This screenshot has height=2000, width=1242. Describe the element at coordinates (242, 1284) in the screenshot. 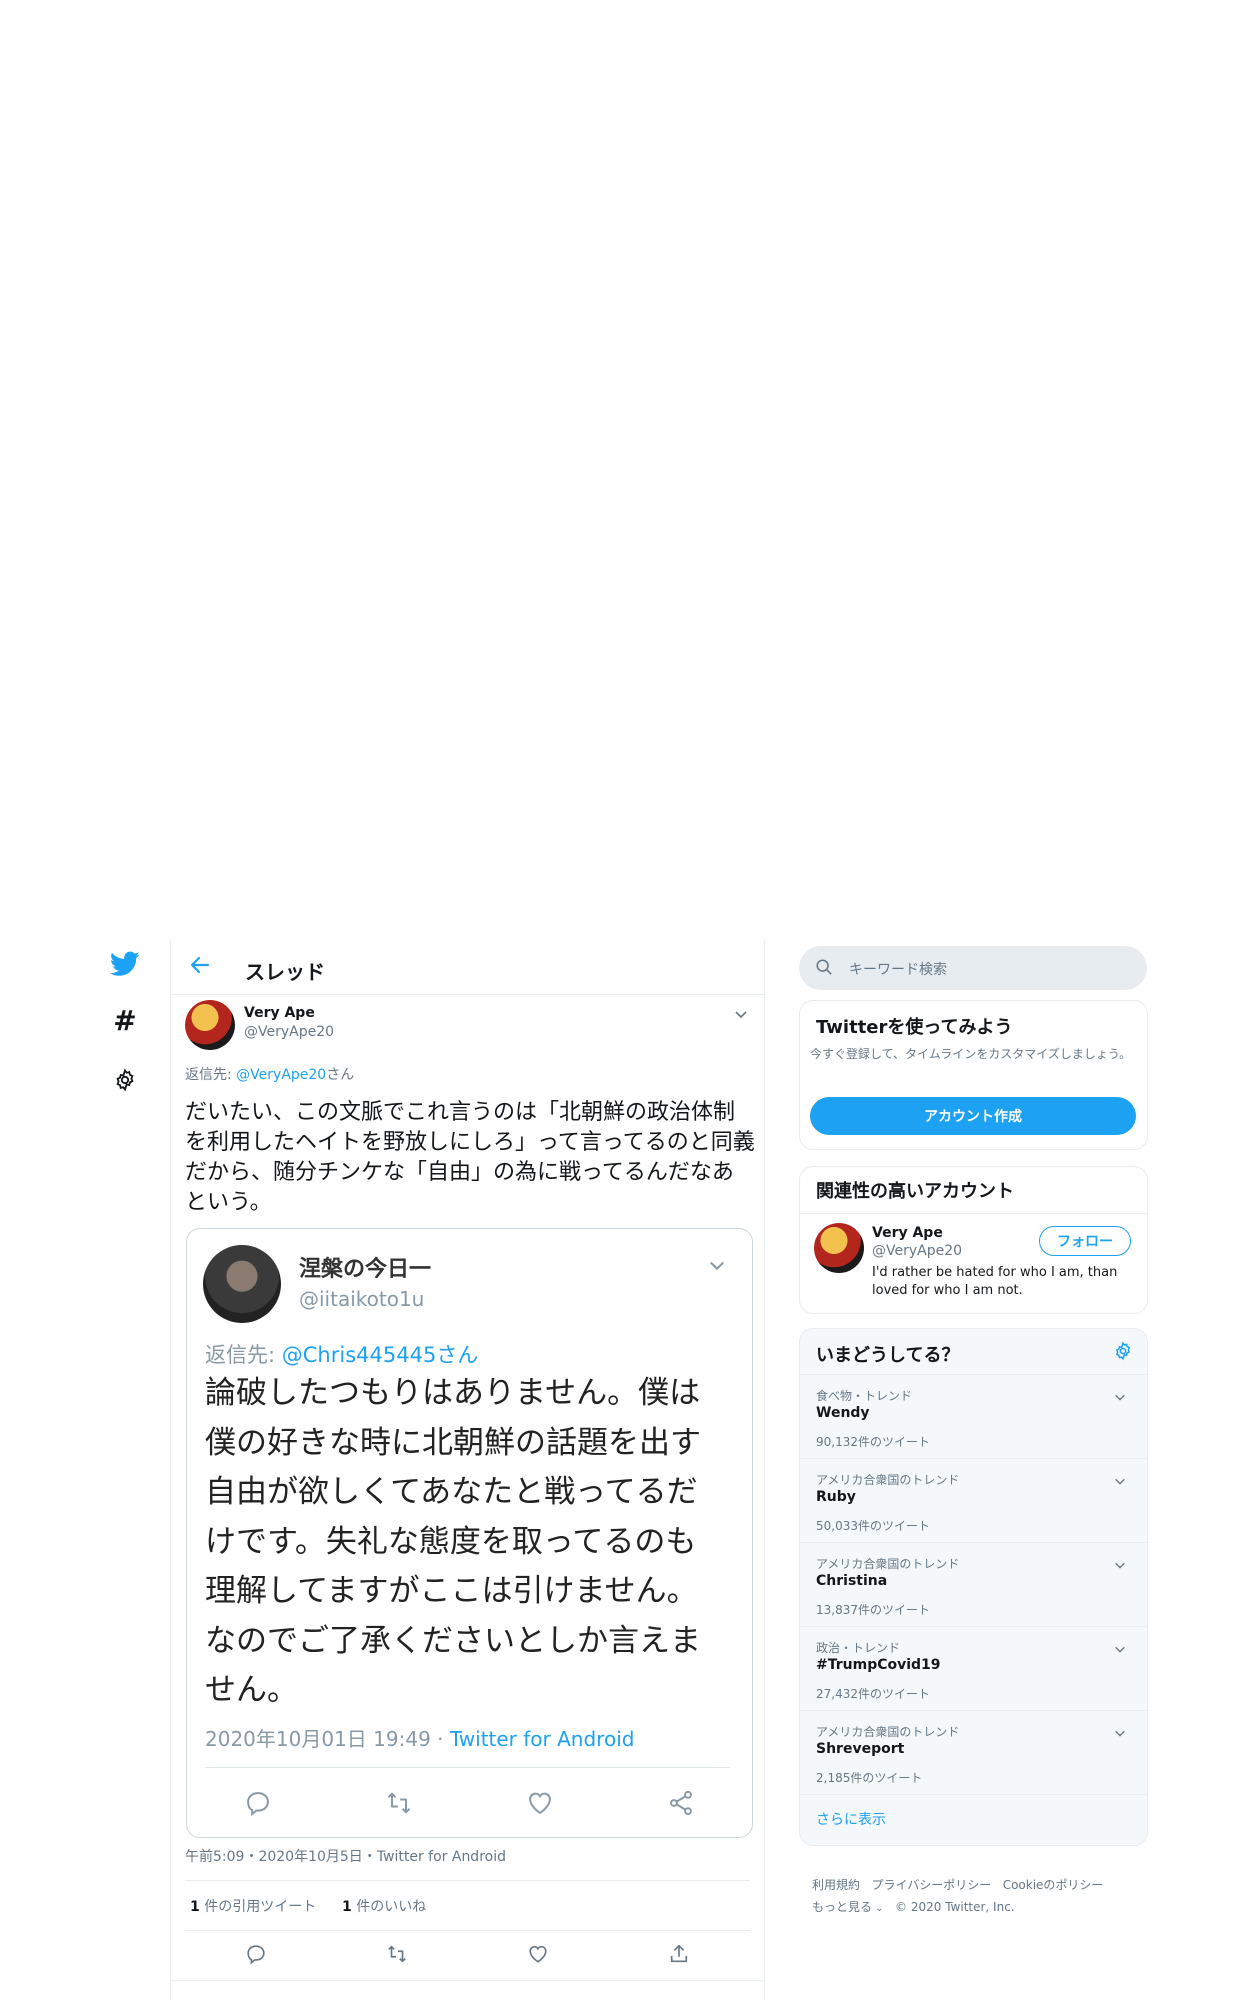

I see `quoted-avatar` at that location.